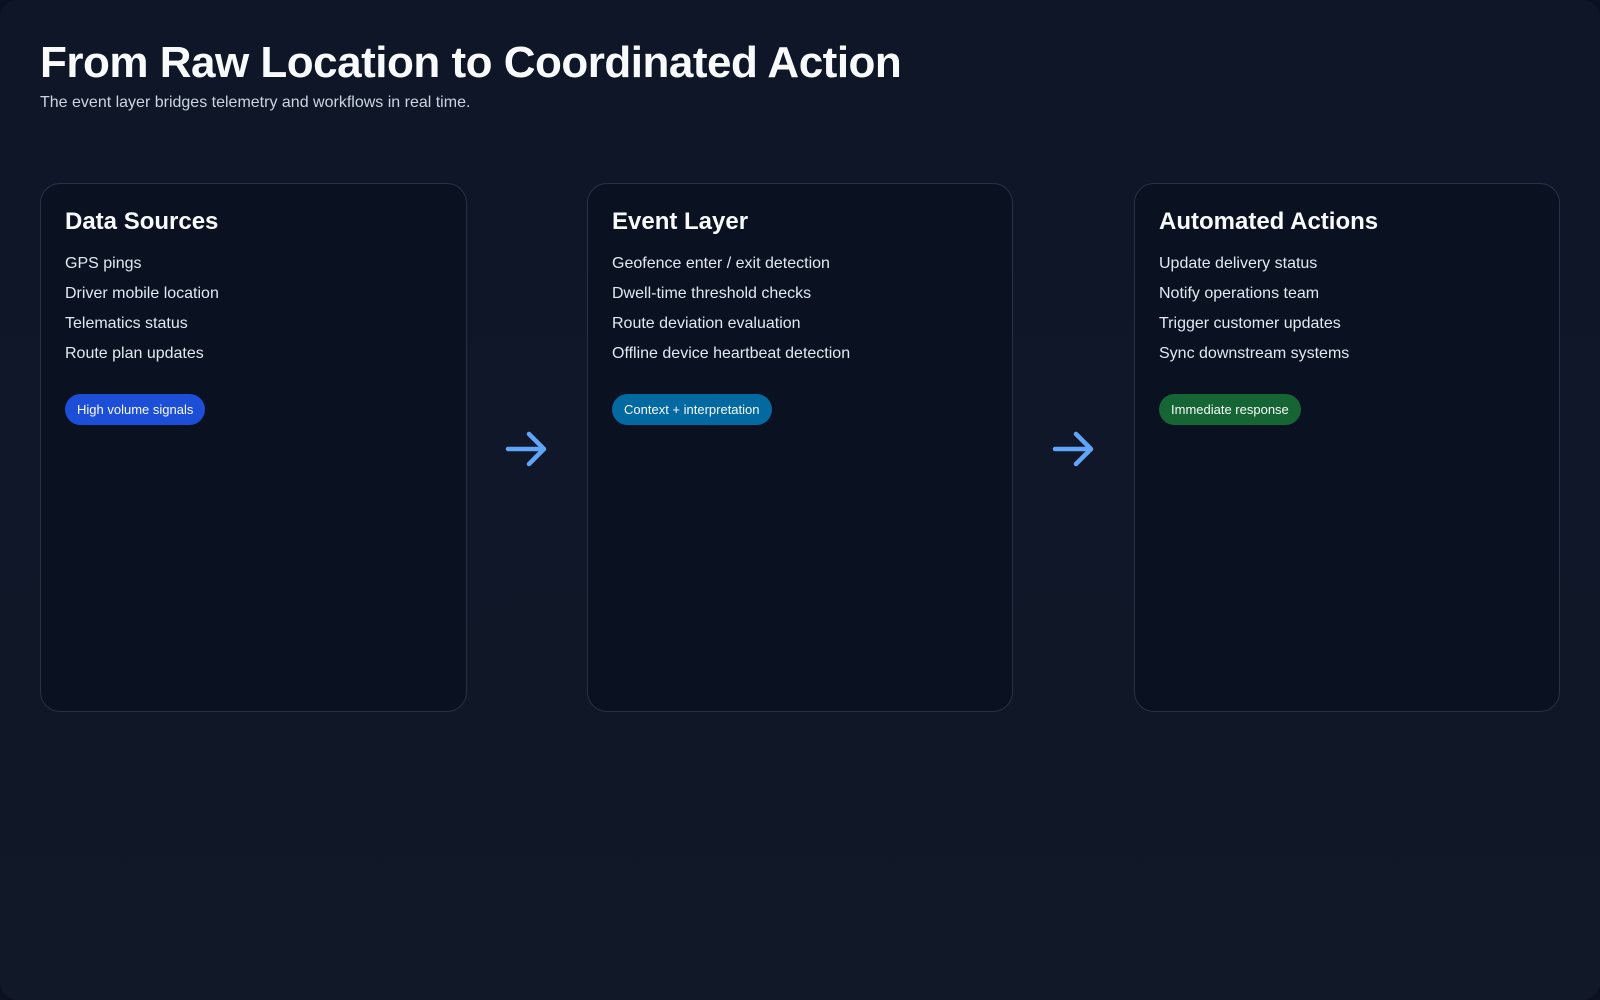 The image size is (1600, 1000). Describe the element at coordinates (712, 293) in the screenshot. I see `stage-item: Dwell-time threshold checks` at that location.